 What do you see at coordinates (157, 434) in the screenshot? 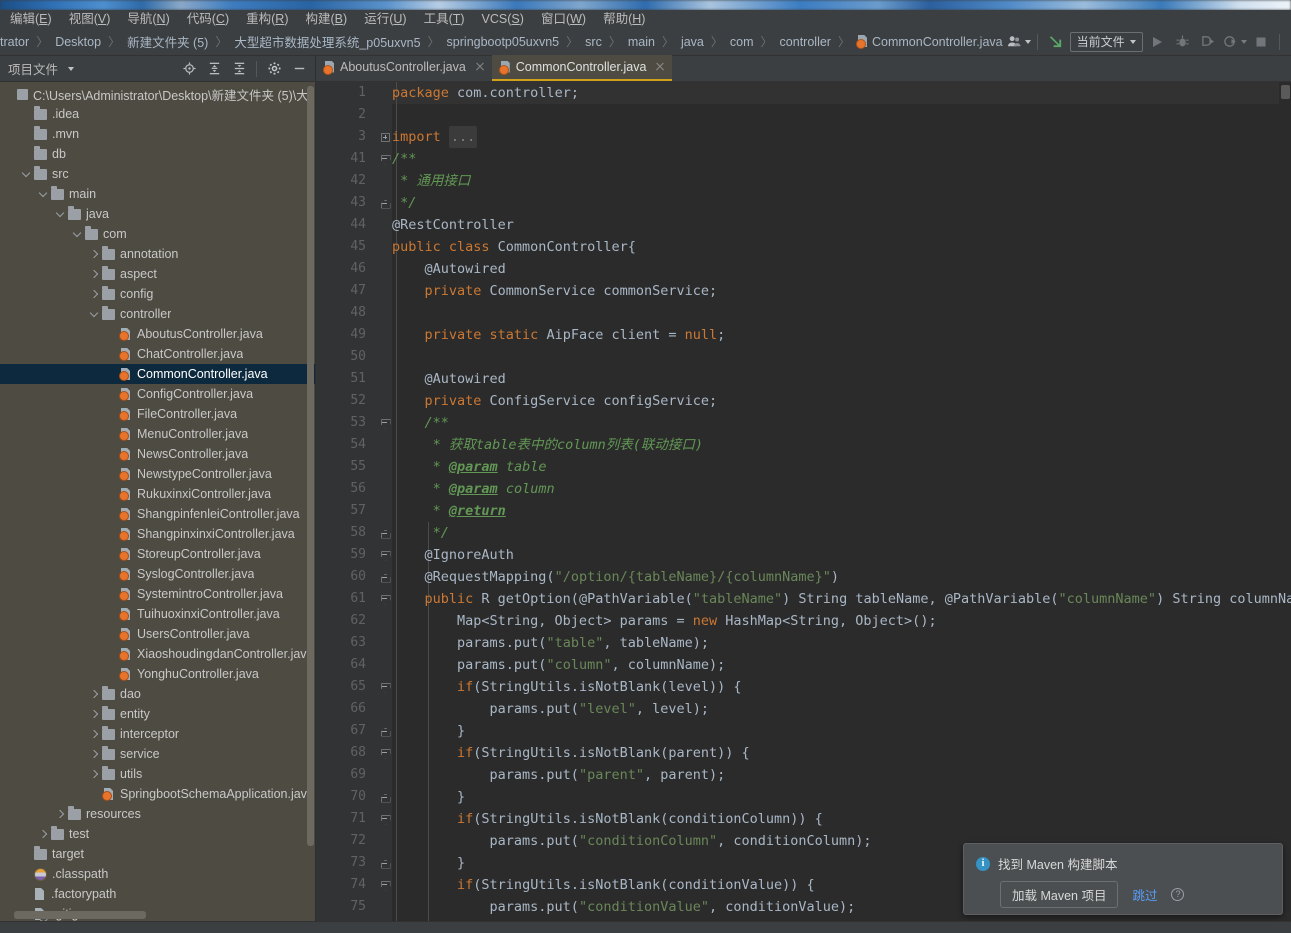
I see `tree-node: MenuController.java` at bounding box center [157, 434].